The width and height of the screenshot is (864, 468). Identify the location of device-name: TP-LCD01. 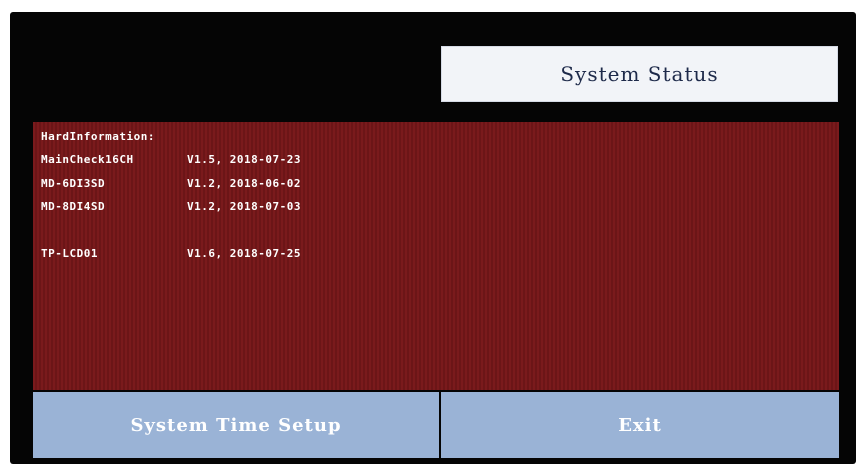
(69, 253).